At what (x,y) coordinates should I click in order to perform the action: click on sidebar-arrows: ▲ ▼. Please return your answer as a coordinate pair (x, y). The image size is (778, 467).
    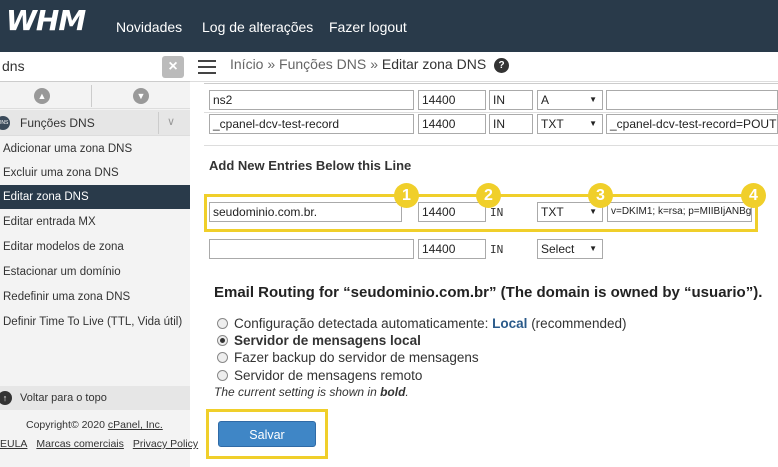
    Looking at the image, I should click on (95, 96).